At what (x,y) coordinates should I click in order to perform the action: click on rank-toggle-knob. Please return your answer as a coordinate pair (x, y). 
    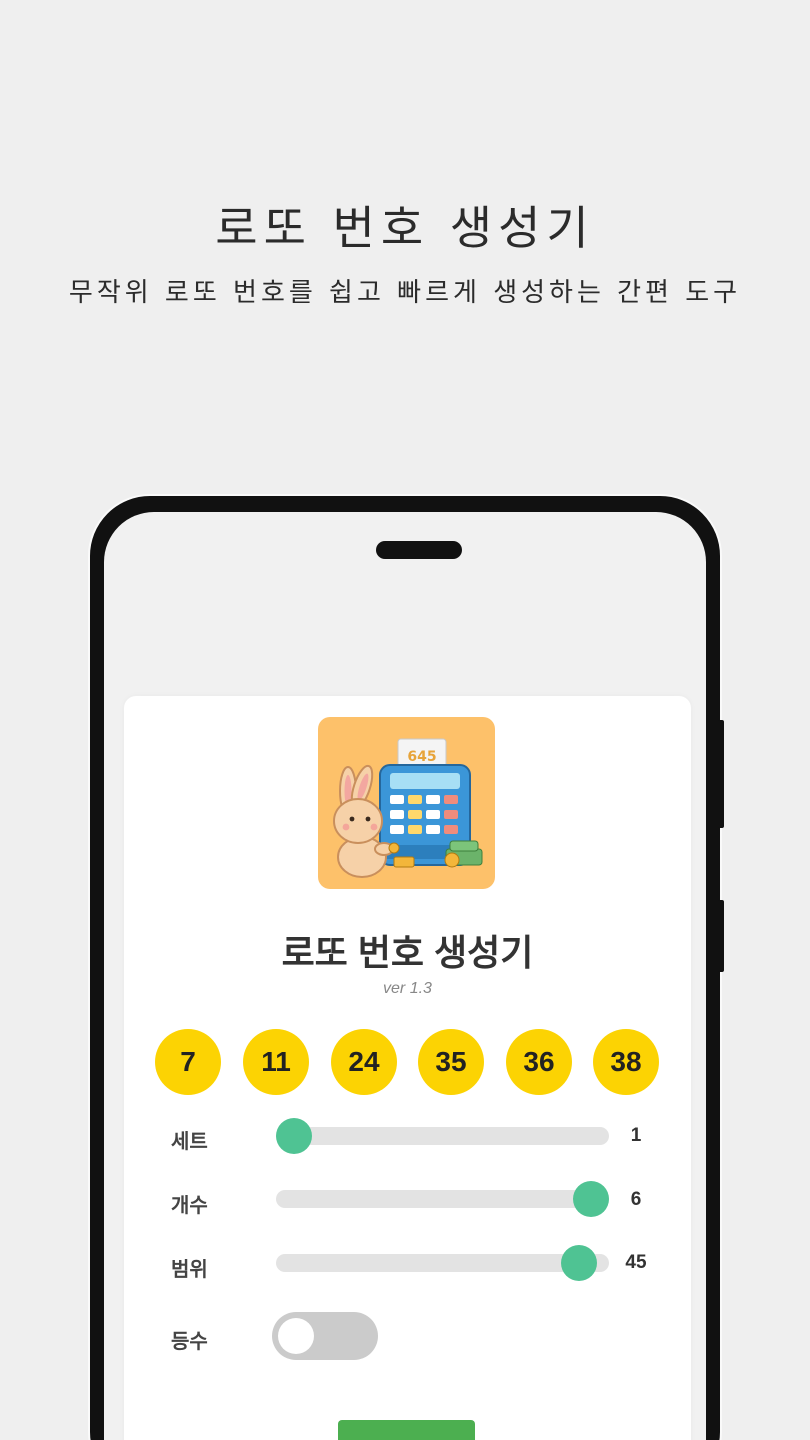
    Looking at the image, I should click on (296, 1336).